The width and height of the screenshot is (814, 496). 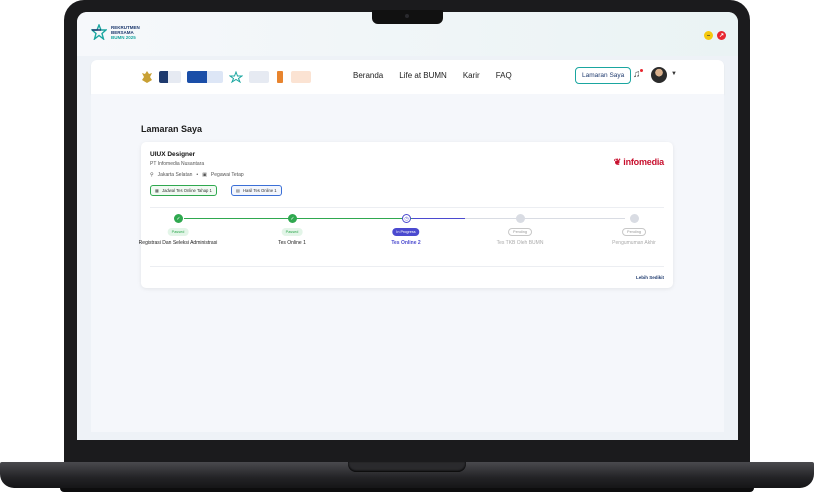 What do you see at coordinates (259, 190) in the screenshot?
I see `test-result-label: Hasil Tes Online 1` at bounding box center [259, 190].